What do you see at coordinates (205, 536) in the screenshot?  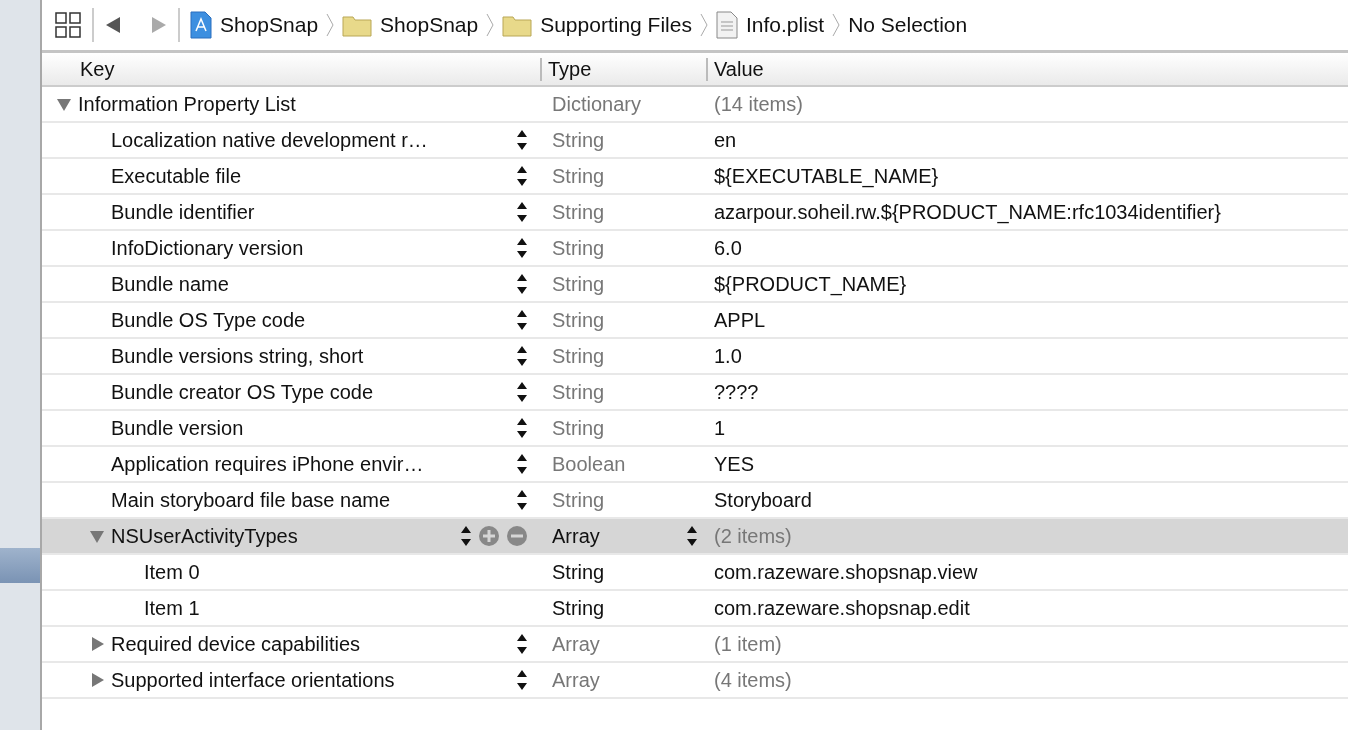 I see `key-text: NSUserActivityTypes` at bounding box center [205, 536].